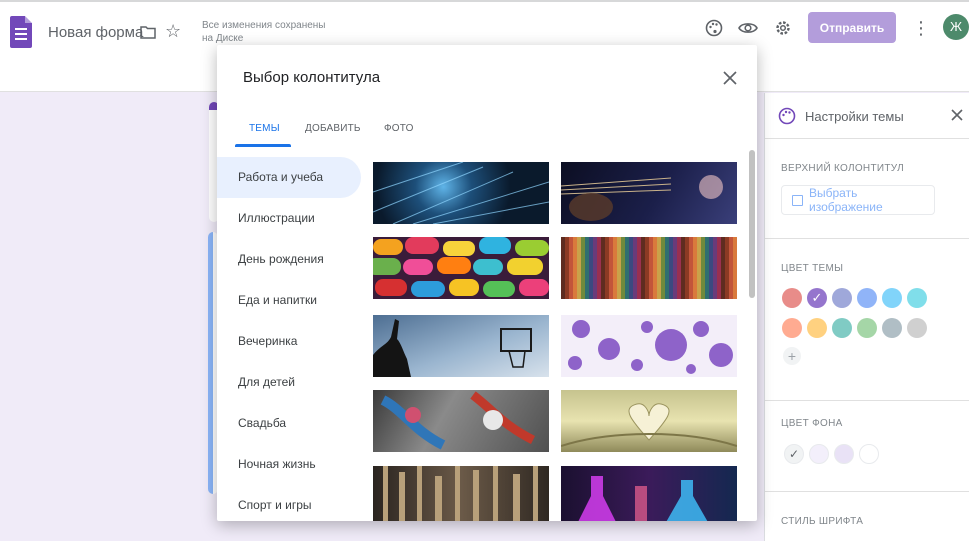 The image size is (969, 541). I want to click on header-label: ВЕРХНИЙ КОЛОНТИТУЛ, so click(842, 168).